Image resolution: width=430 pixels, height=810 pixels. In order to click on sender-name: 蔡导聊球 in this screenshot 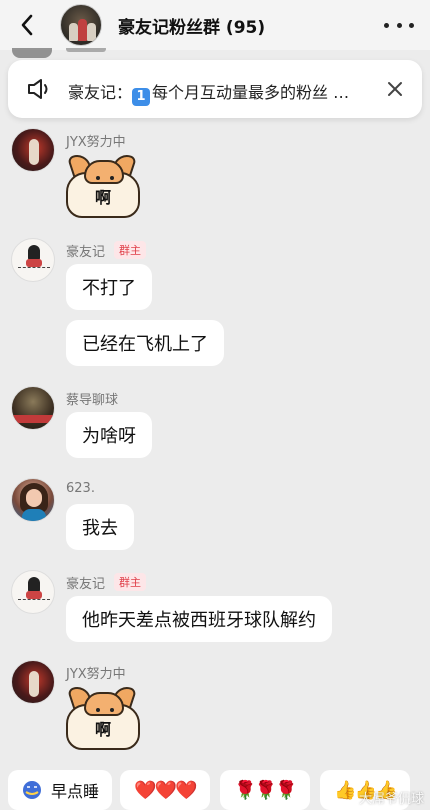, I will do `click(92, 400)`.